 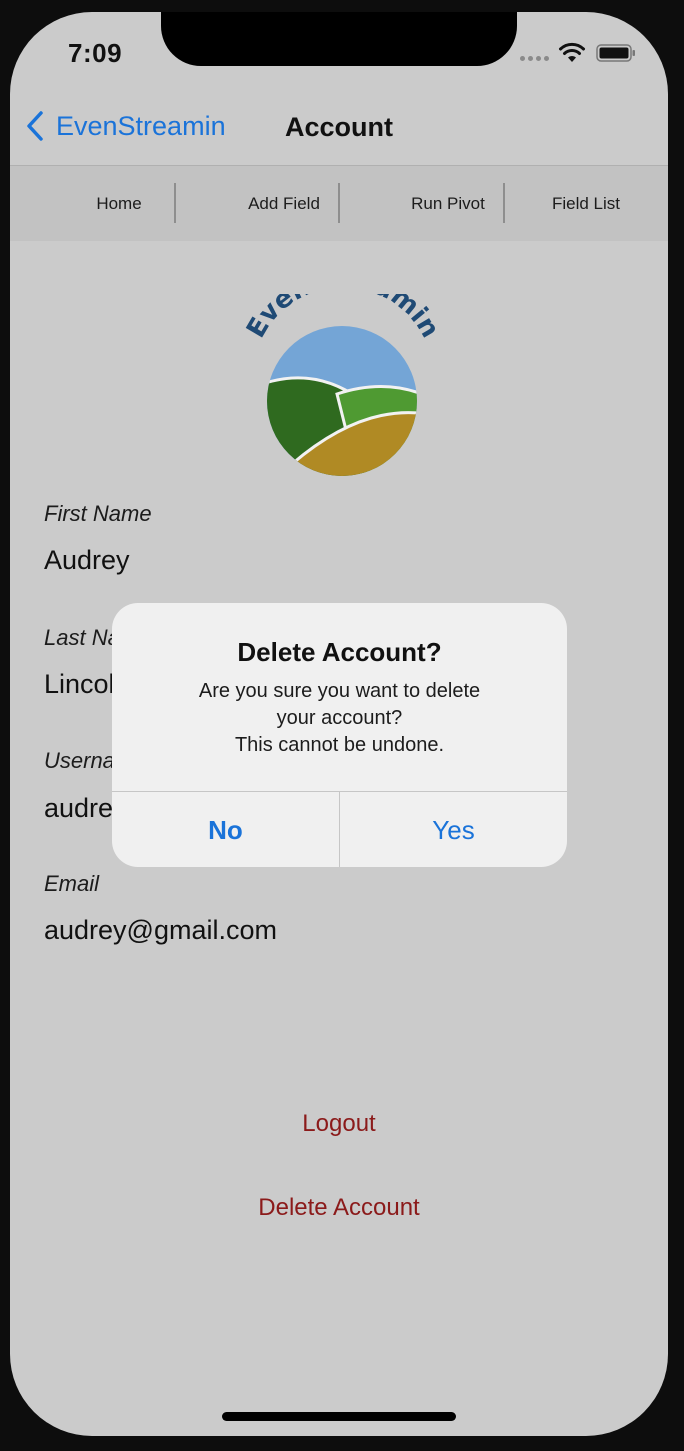 I want to click on first-name-label: First Name, so click(x=98, y=513).